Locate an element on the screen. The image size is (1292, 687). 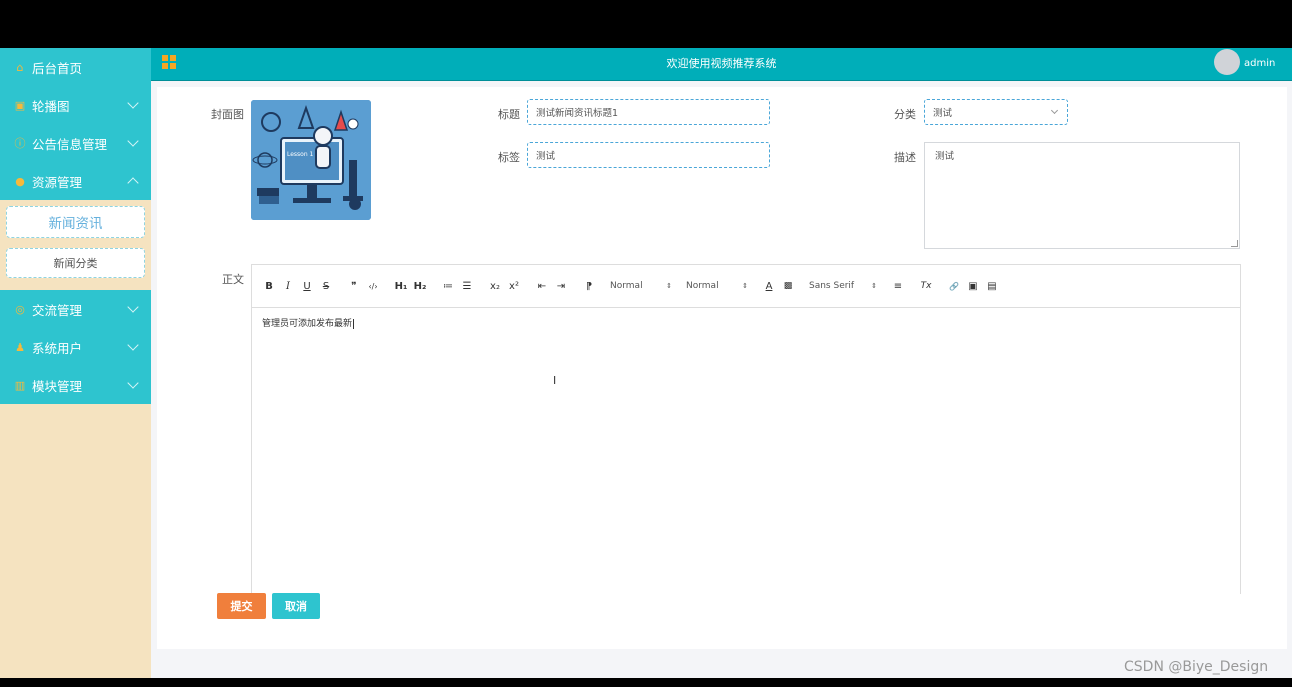
header-select-value: Normal is located at coordinates (702, 286).